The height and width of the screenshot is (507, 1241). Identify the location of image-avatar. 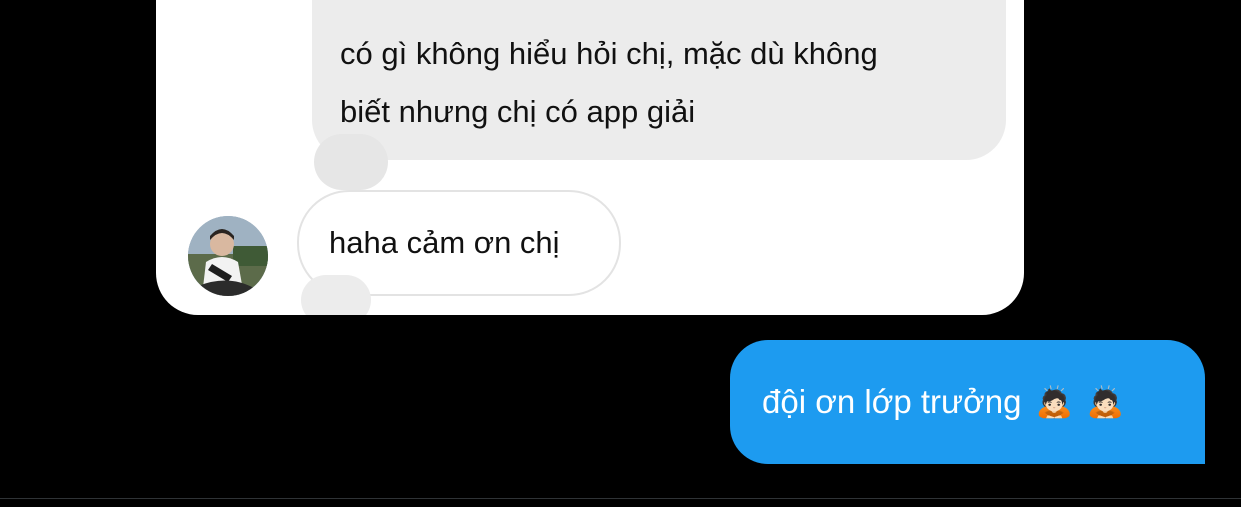
(228, 256).